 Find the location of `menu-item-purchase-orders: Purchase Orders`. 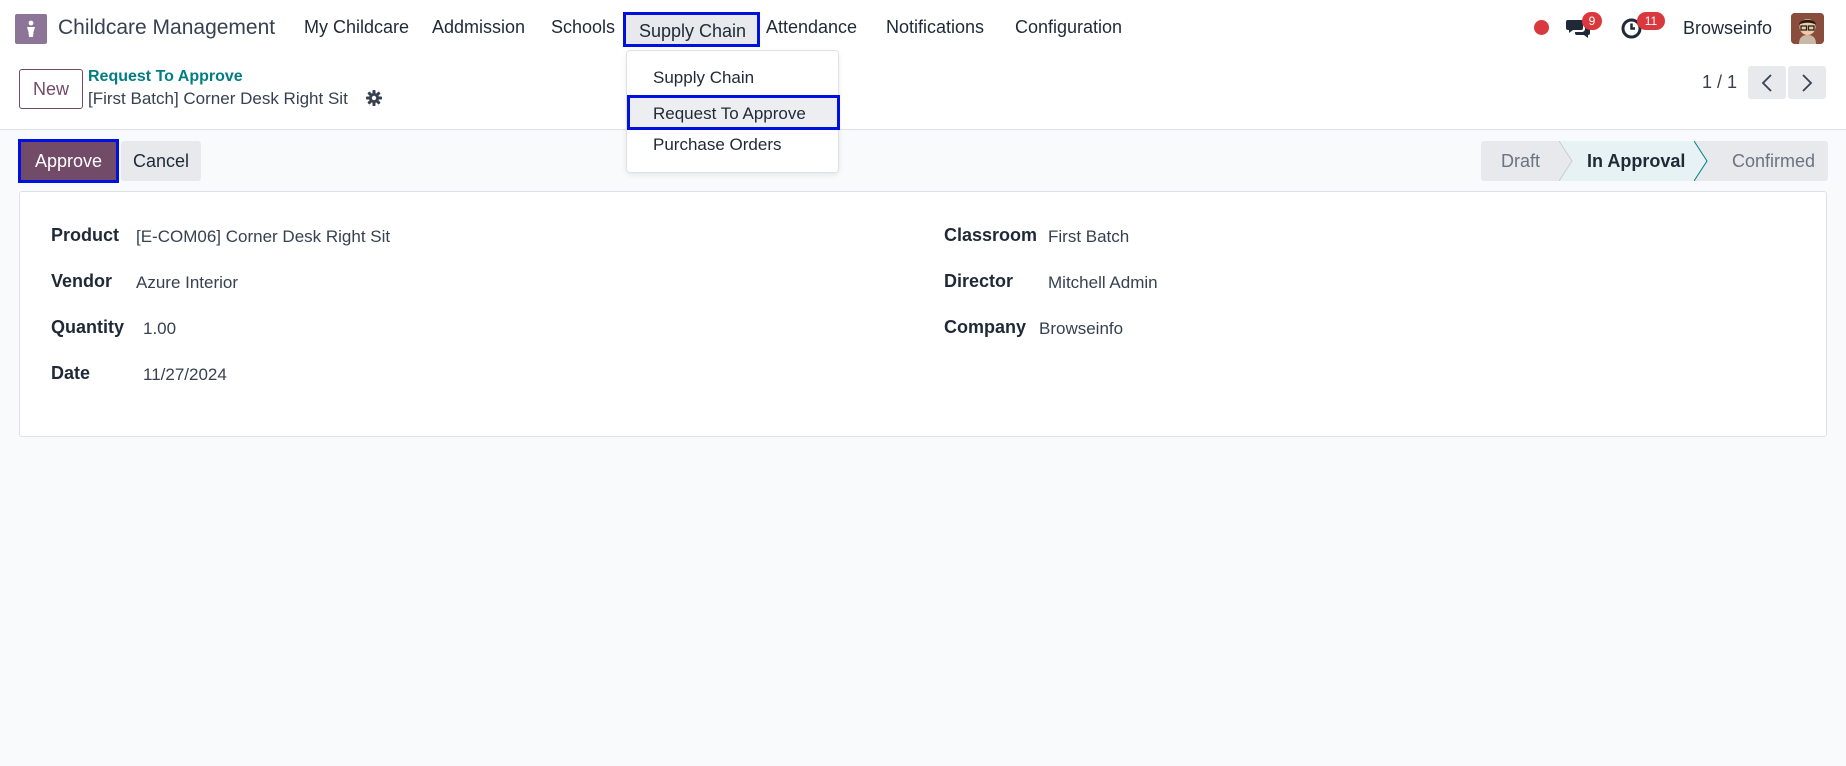

menu-item-purchase-orders: Purchase Orders is located at coordinates (717, 145).